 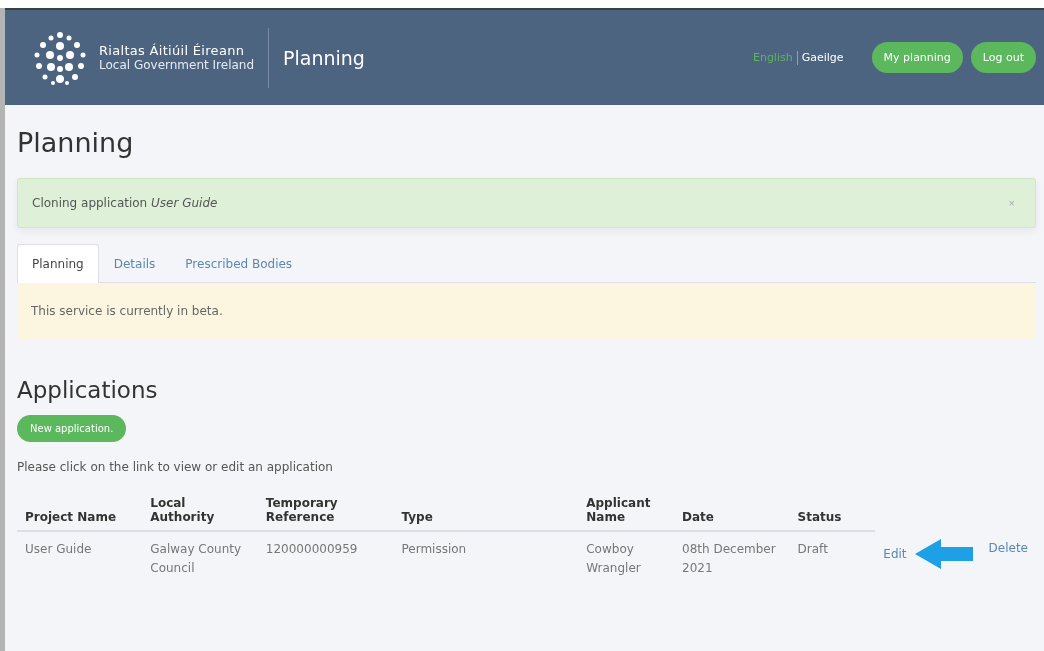 I want to click on section-title: Applications, so click(x=88, y=390).